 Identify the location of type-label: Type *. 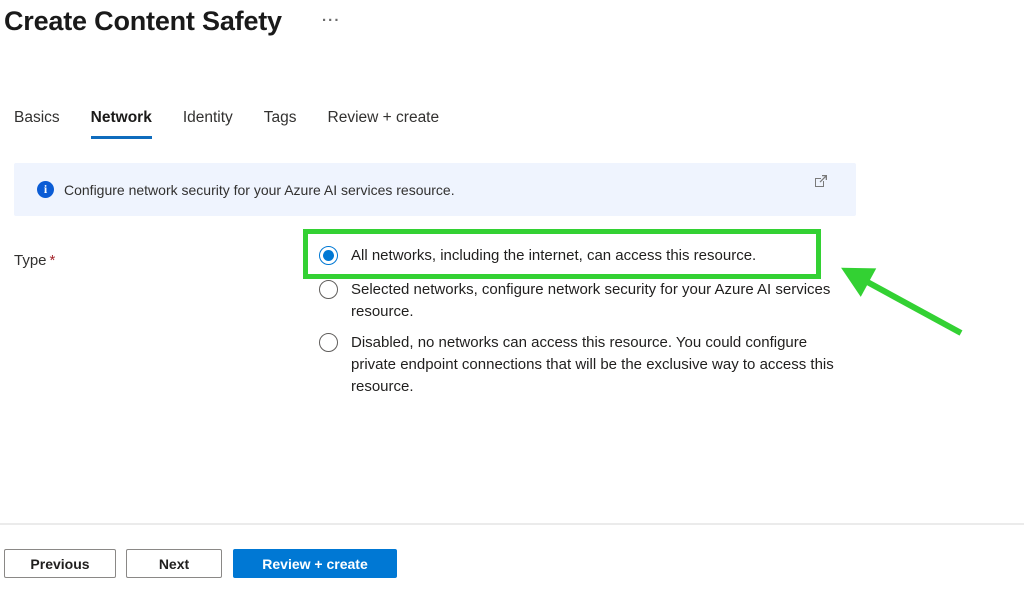
(34, 260).